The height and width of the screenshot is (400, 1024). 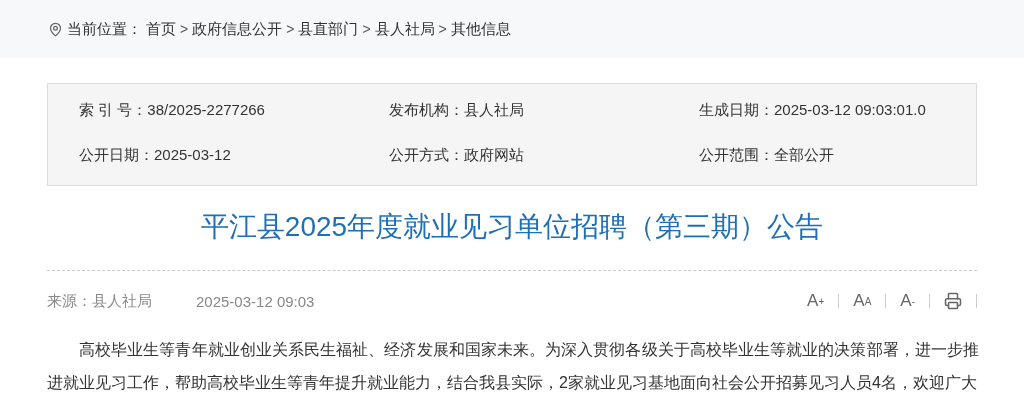 I want to click on info-field: 索 引 号：38/2025-2277266, so click(x=234, y=110).